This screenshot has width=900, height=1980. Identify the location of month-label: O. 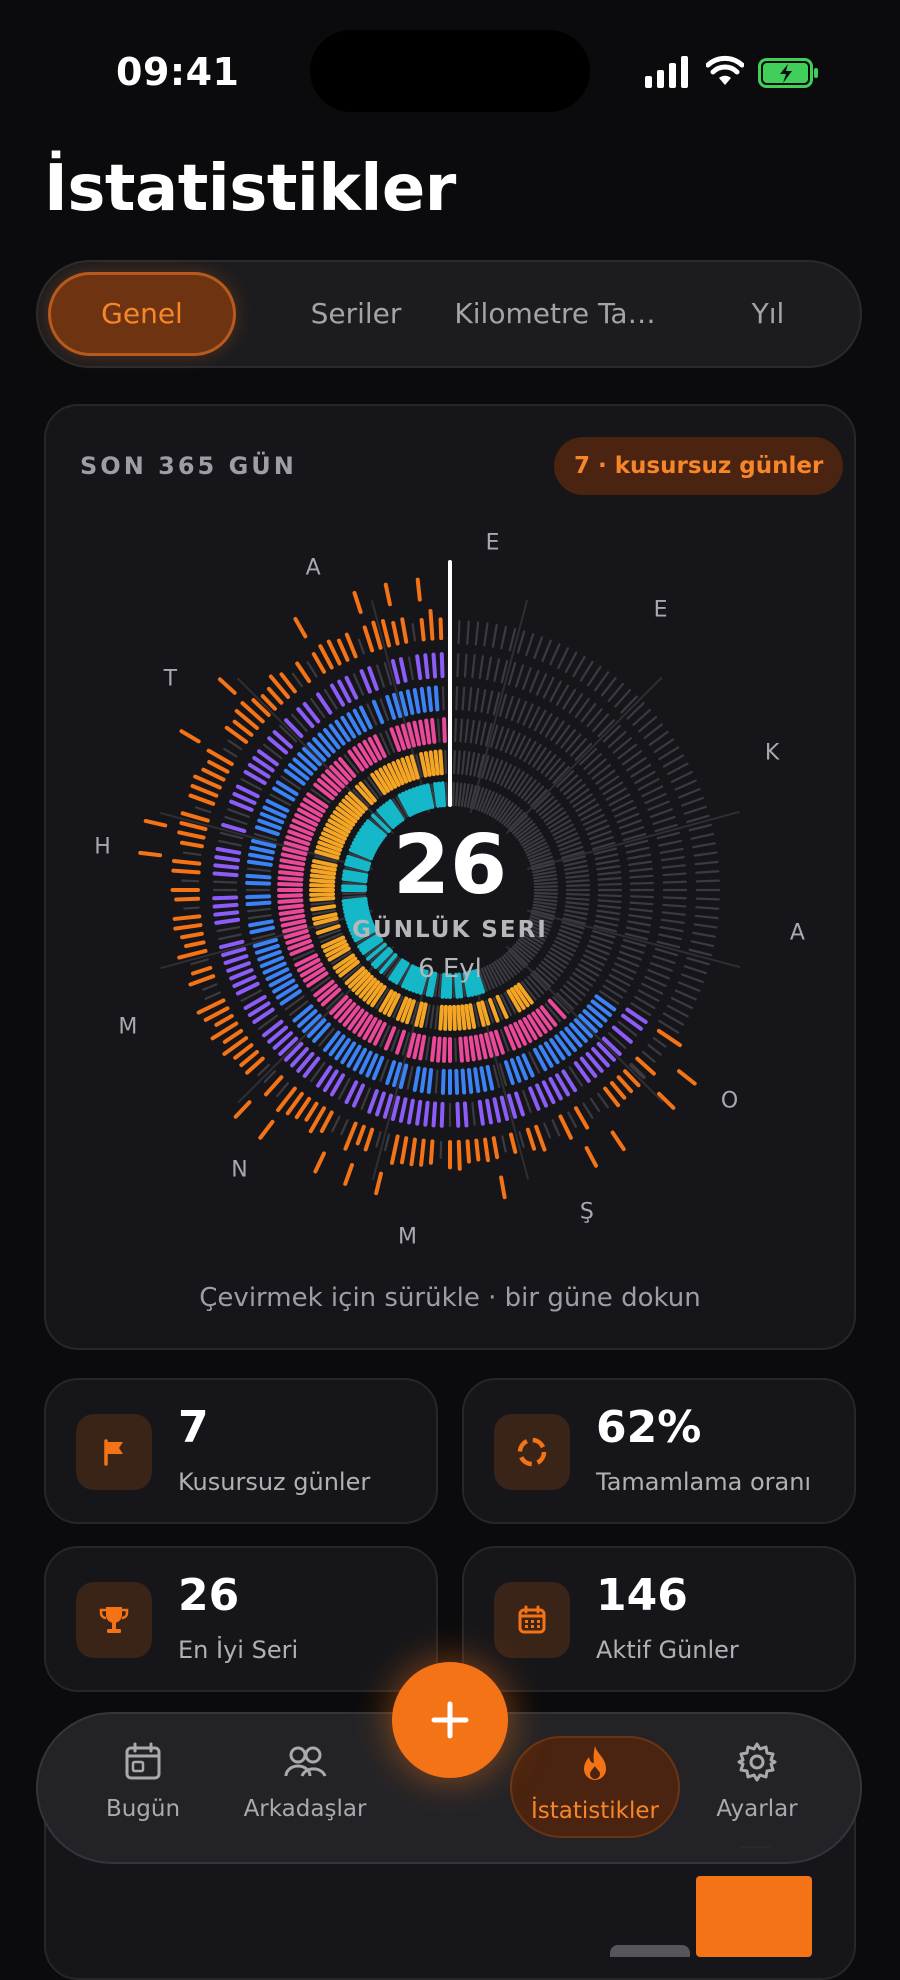
(729, 1101).